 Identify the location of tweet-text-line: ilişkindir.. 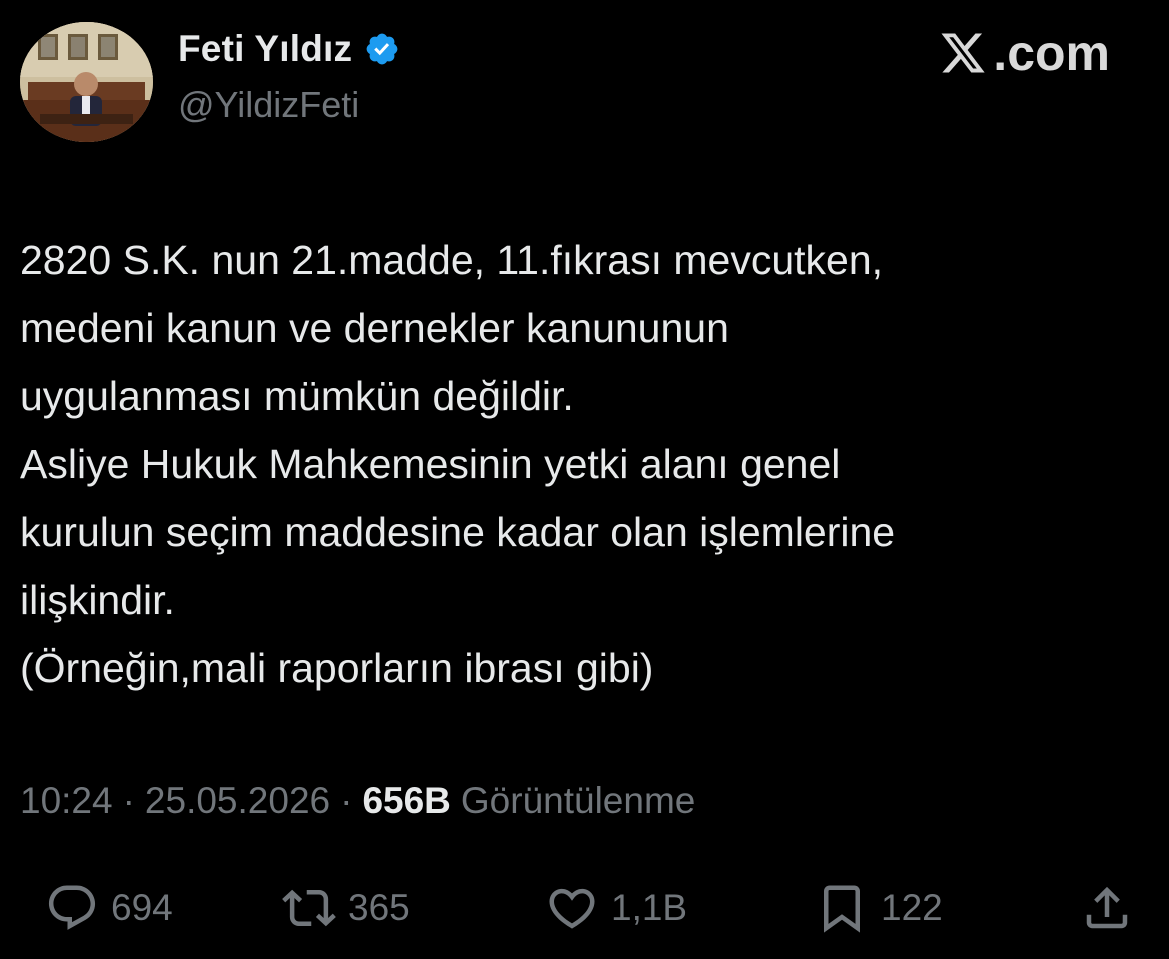
(97, 600).